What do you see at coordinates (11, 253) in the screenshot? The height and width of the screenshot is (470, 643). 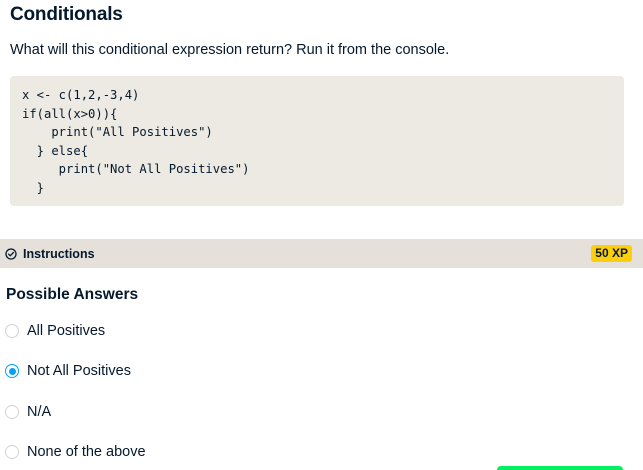 I see `check-circle-icon` at bounding box center [11, 253].